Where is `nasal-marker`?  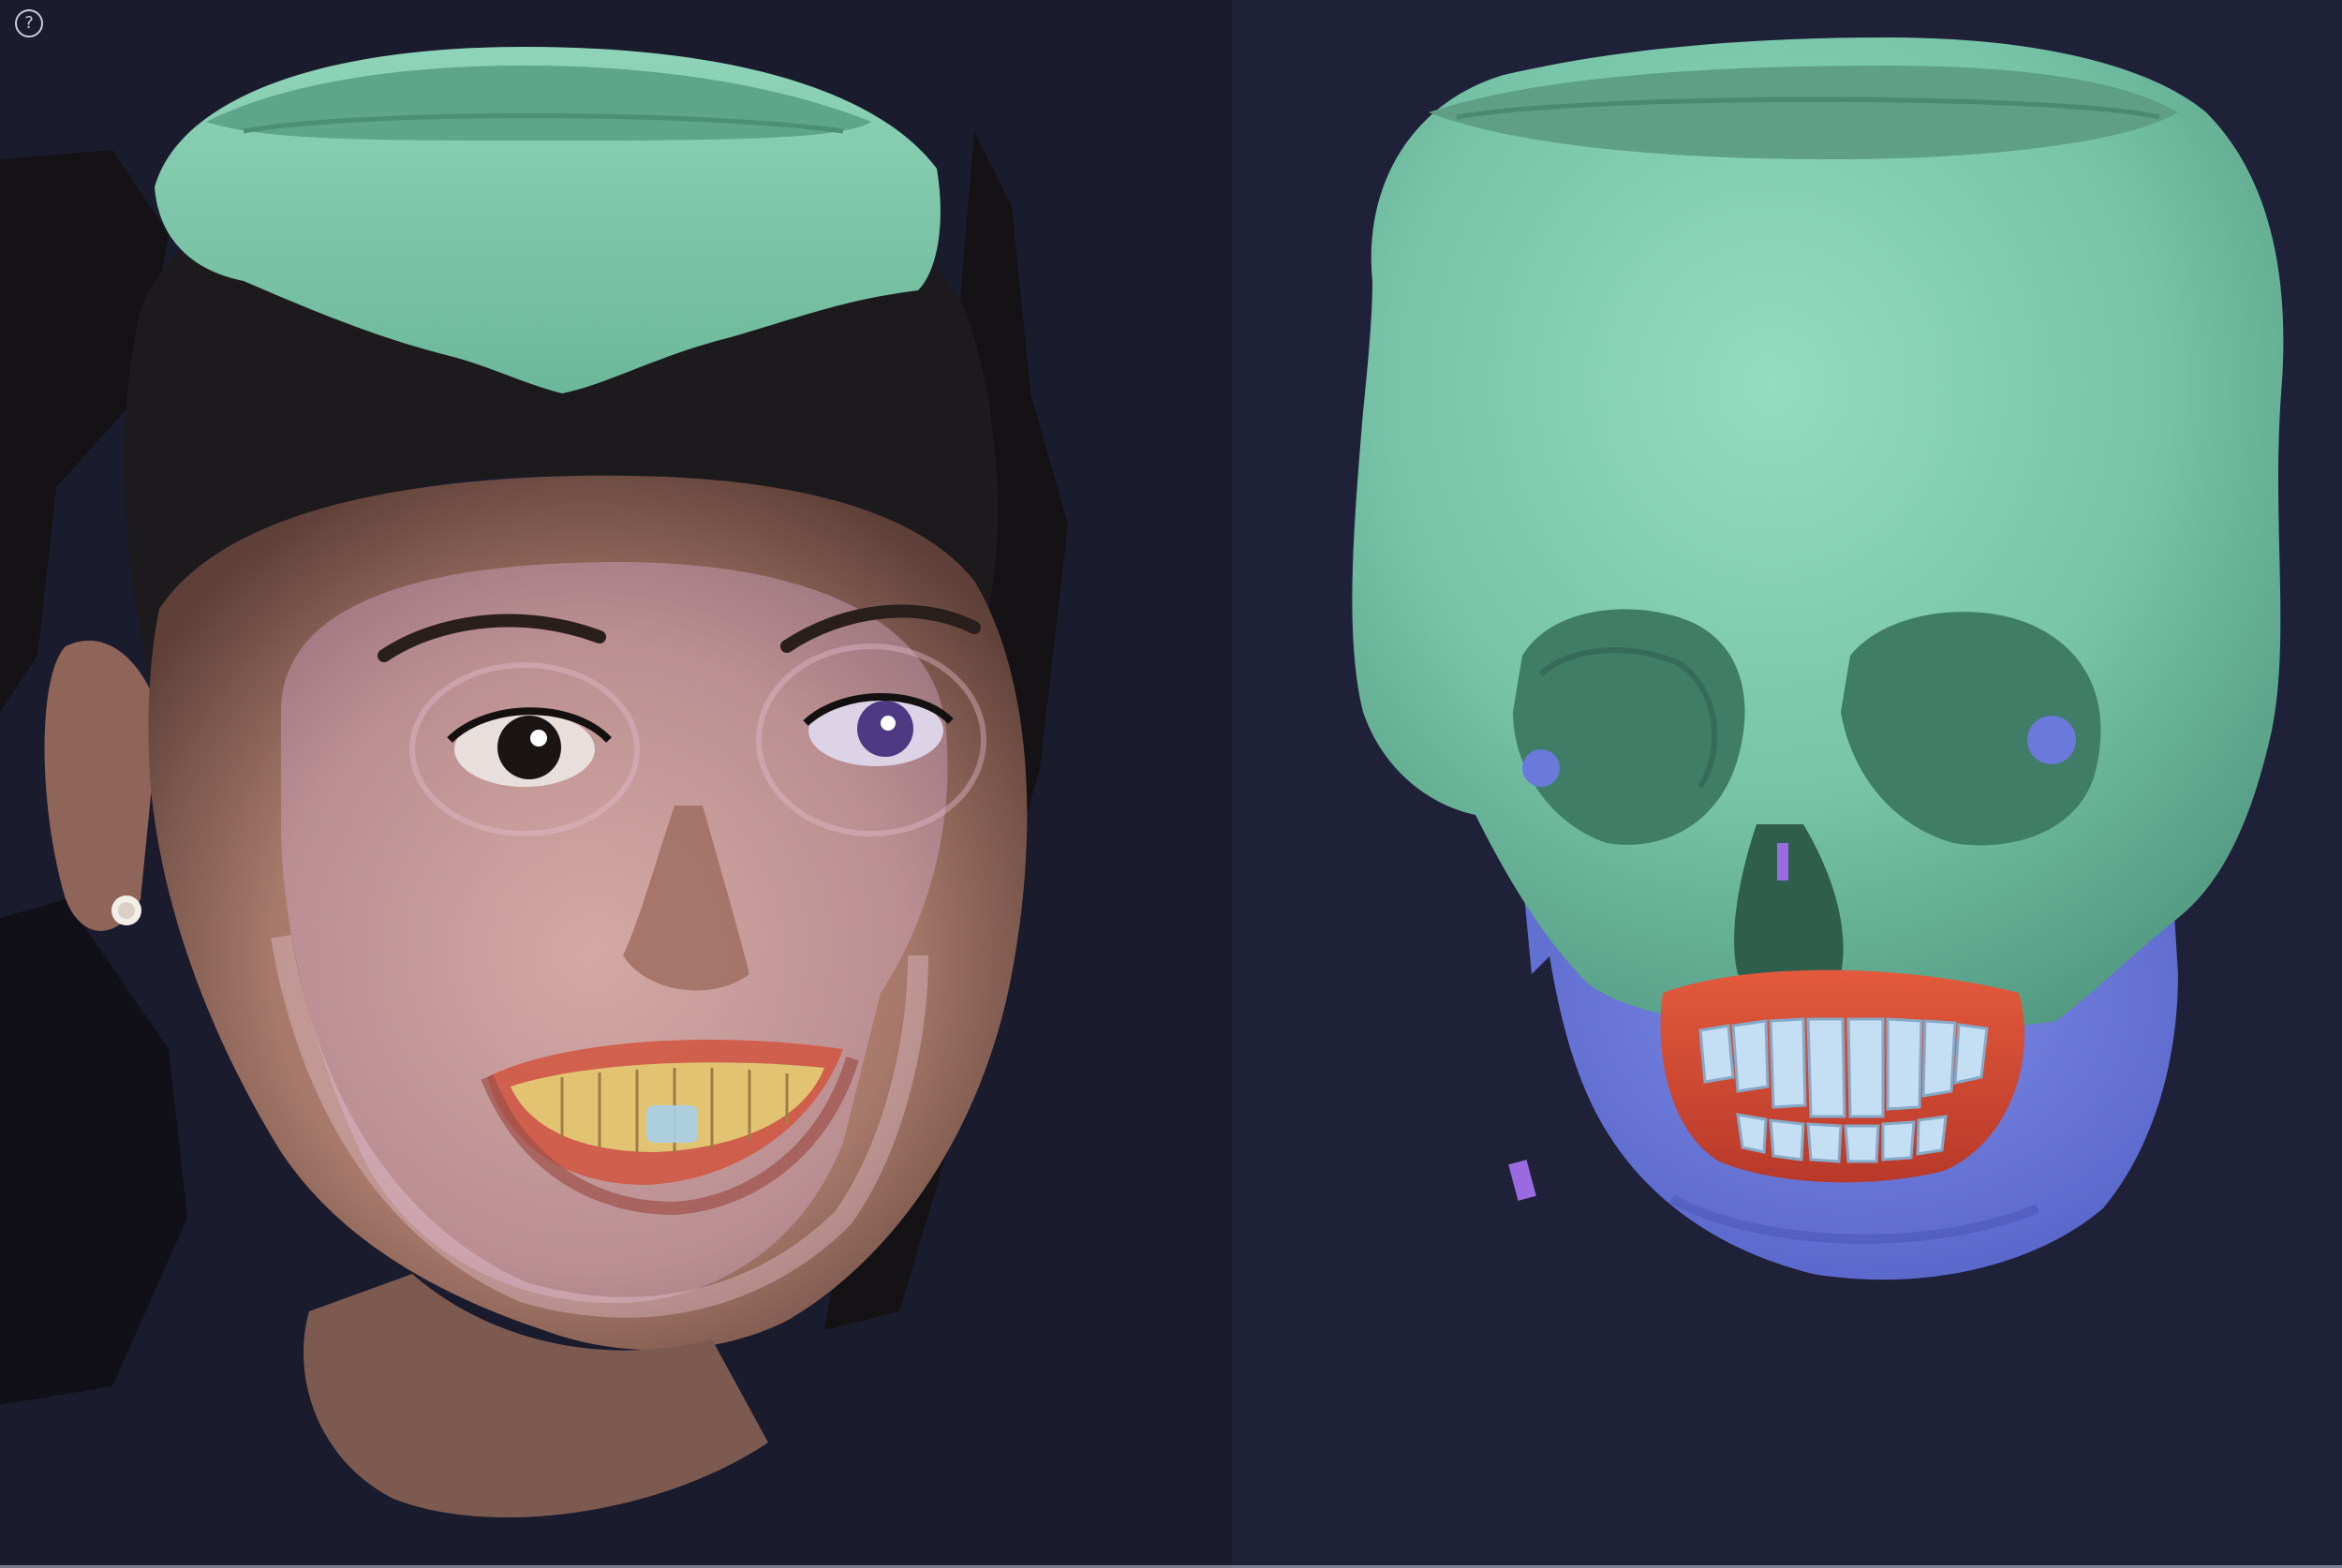 nasal-marker is located at coordinates (1782, 861).